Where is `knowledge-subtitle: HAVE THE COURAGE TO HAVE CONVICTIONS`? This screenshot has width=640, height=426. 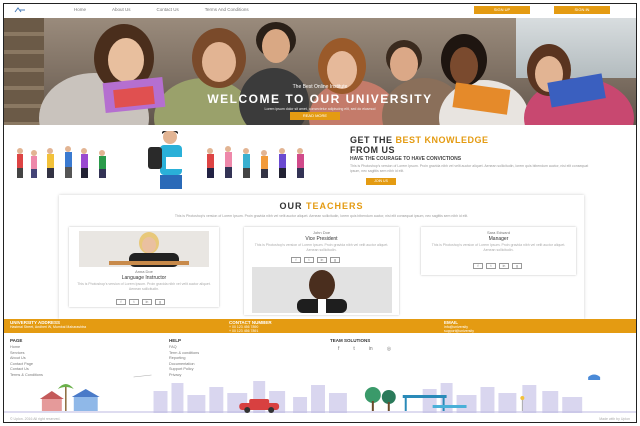
knowledge-subtitle: HAVE THE COURAGE TO HAVE CONVICTIONS is located at coordinates (406, 159).